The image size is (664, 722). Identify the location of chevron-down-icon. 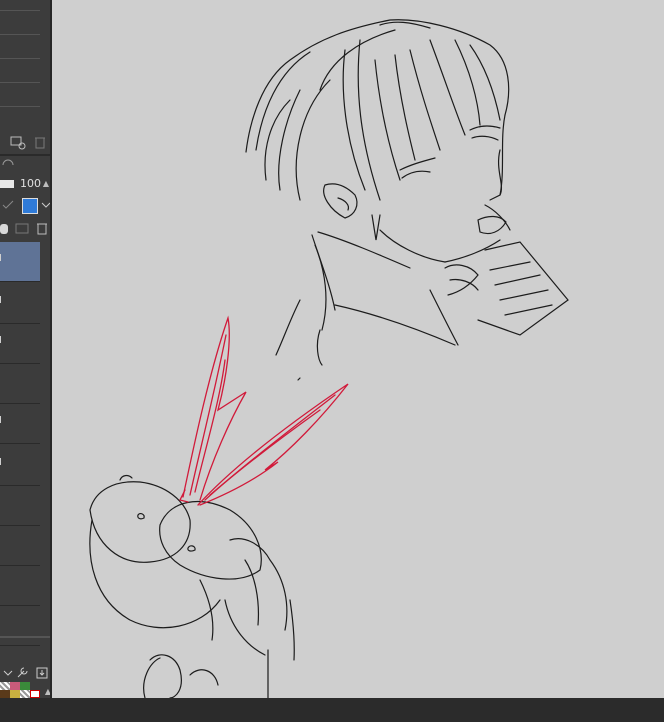
(44, 206).